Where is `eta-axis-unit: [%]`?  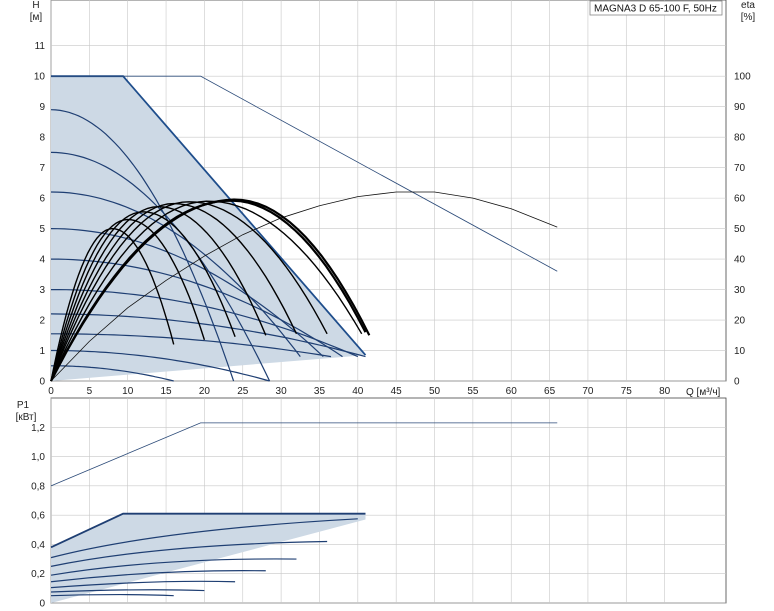
eta-axis-unit: [%] is located at coordinates (748, 17).